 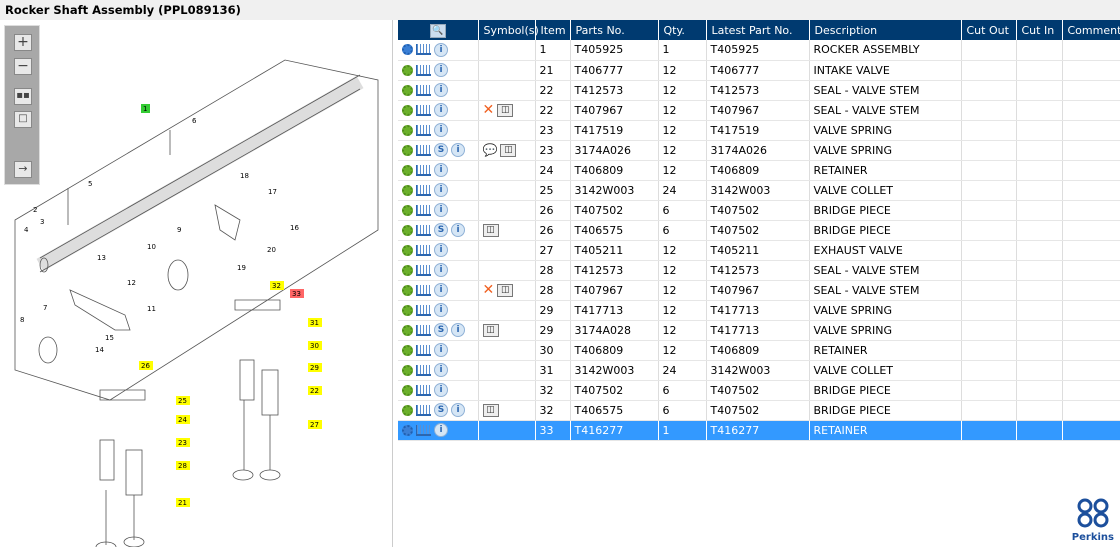 I want to click on callout-label: 31, so click(x=314, y=323).